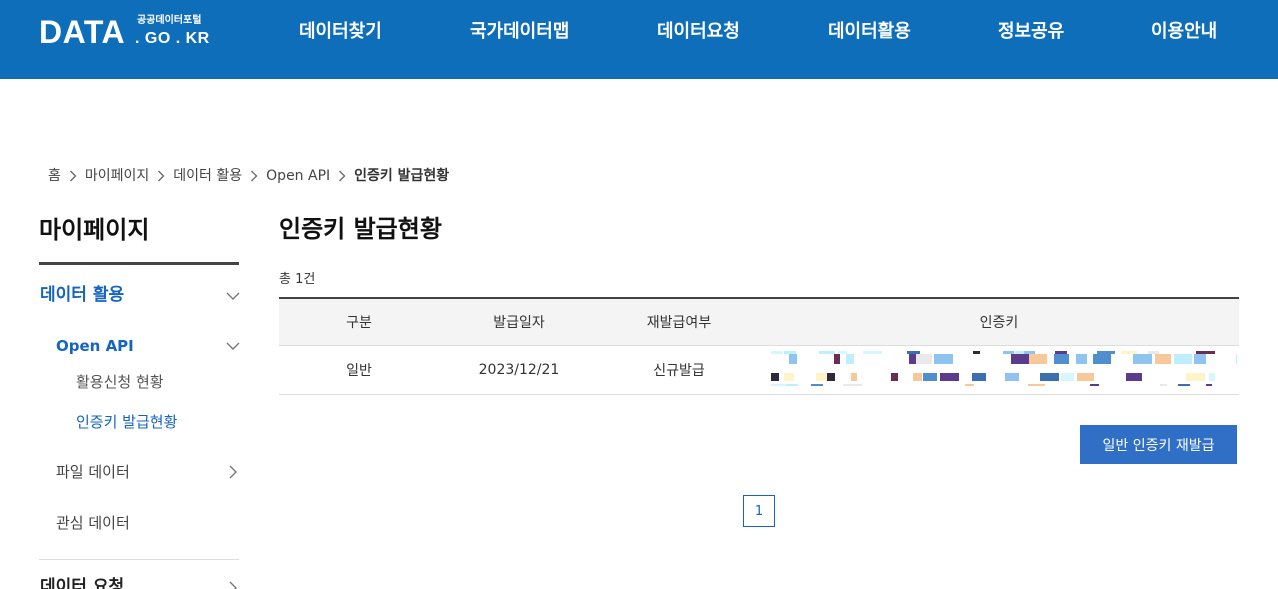  I want to click on breadcrumb: 홈 마이페이지 데이터 활용 Open API 인증키 발급현황, so click(248, 176).